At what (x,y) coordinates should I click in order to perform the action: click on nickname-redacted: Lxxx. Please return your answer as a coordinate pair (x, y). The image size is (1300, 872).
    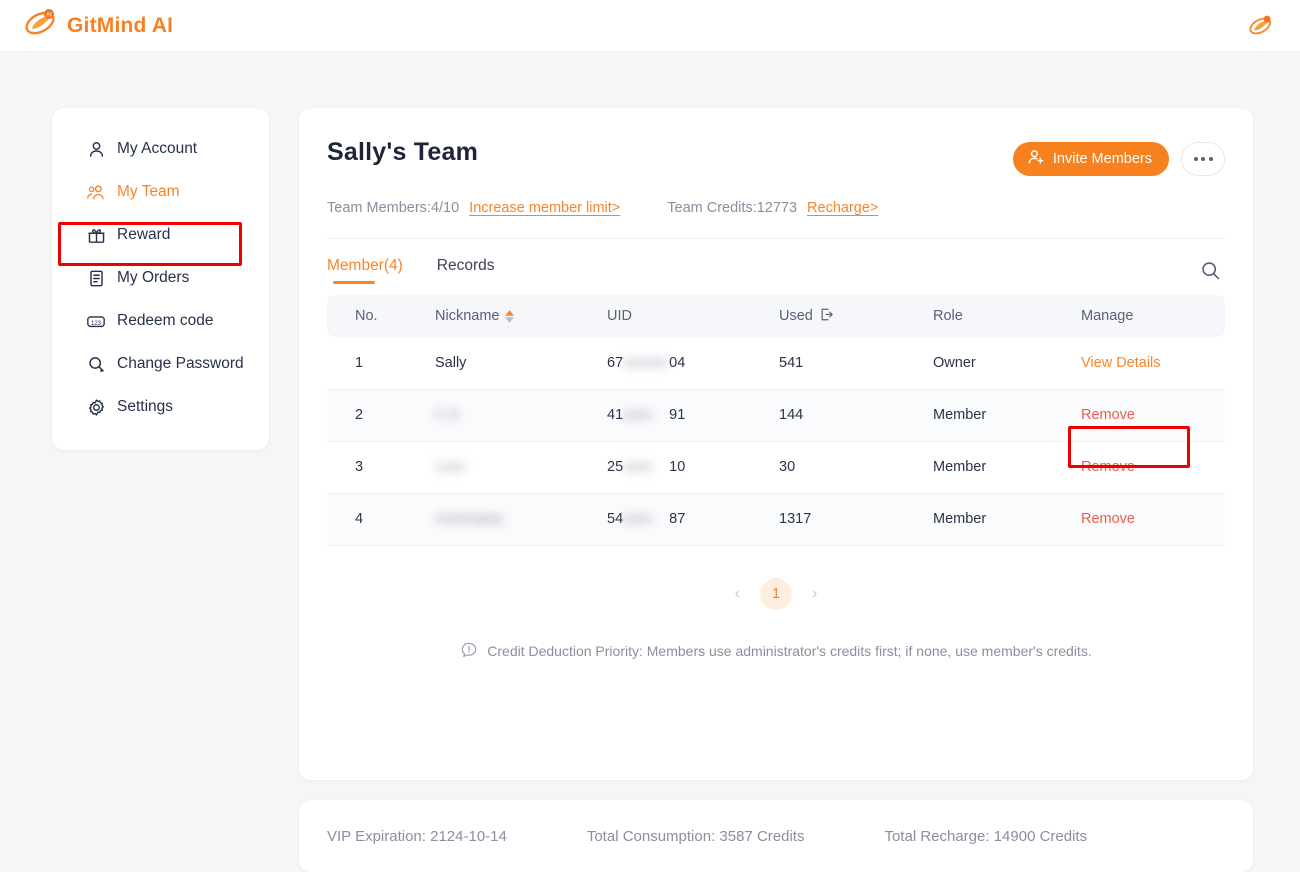
    Looking at the image, I should click on (450, 467).